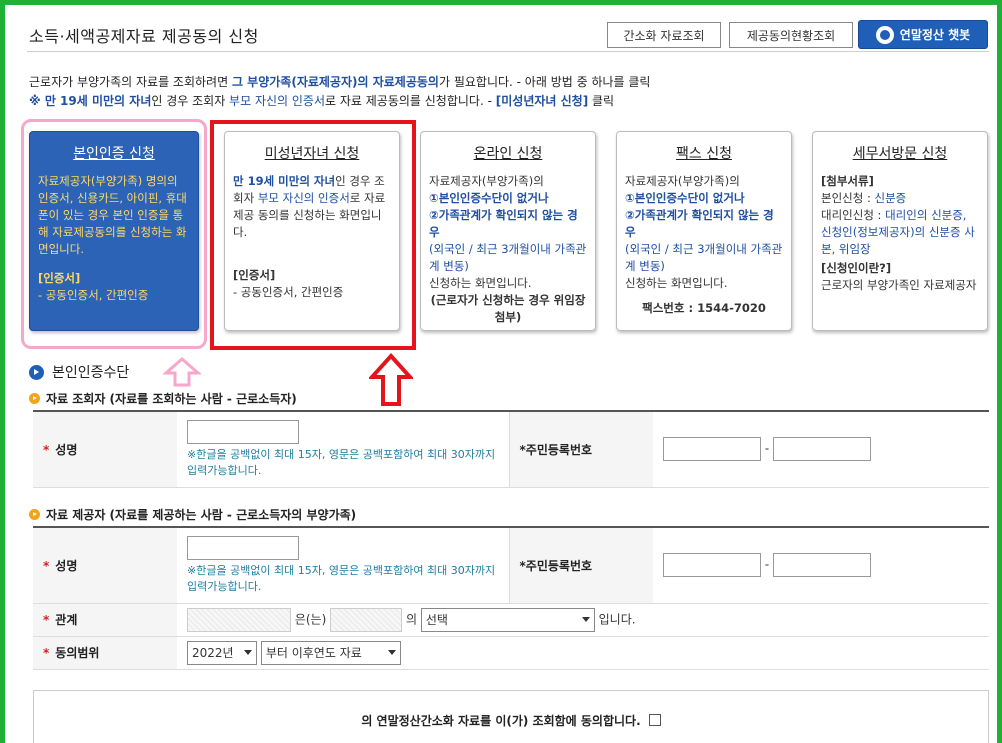  I want to click on card-online-l5: 신청하는 화면입니다., so click(480, 283).